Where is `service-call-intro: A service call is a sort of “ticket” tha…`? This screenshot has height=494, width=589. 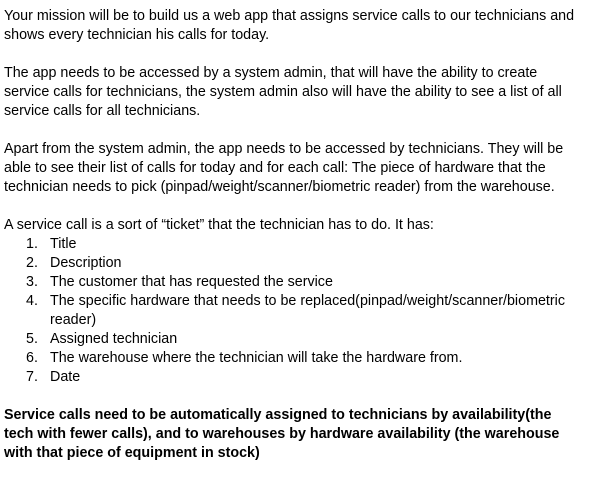
service-call-intro: A service call is a sort of “ticket” tha… is located at coordinates (219, 225).